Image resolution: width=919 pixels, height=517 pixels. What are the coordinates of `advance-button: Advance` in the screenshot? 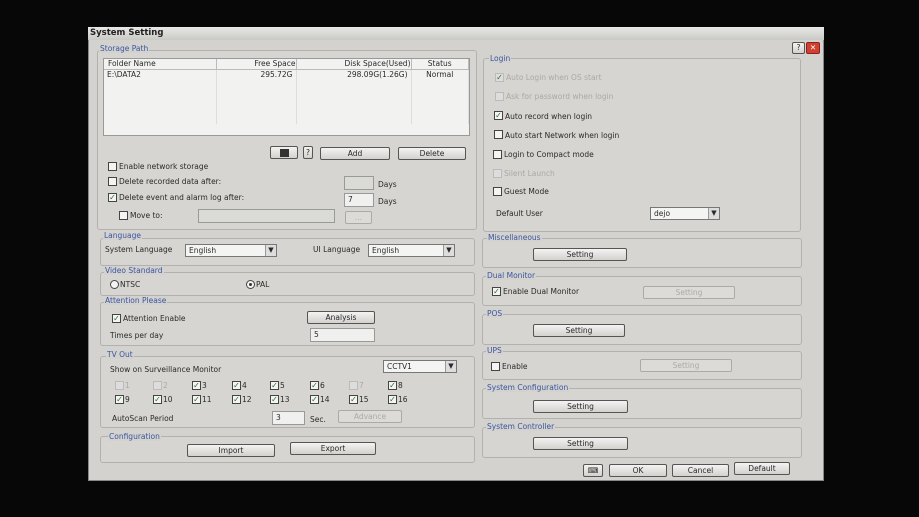 It's located at (370, 416).